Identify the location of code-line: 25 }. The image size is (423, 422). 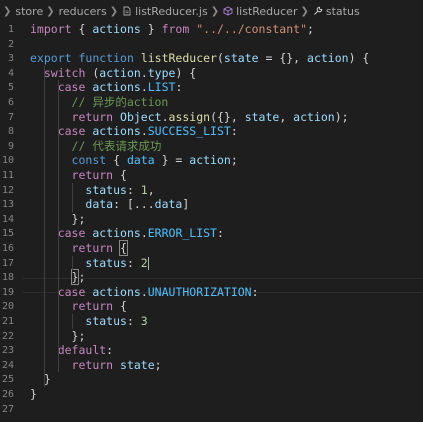
(211, 379).